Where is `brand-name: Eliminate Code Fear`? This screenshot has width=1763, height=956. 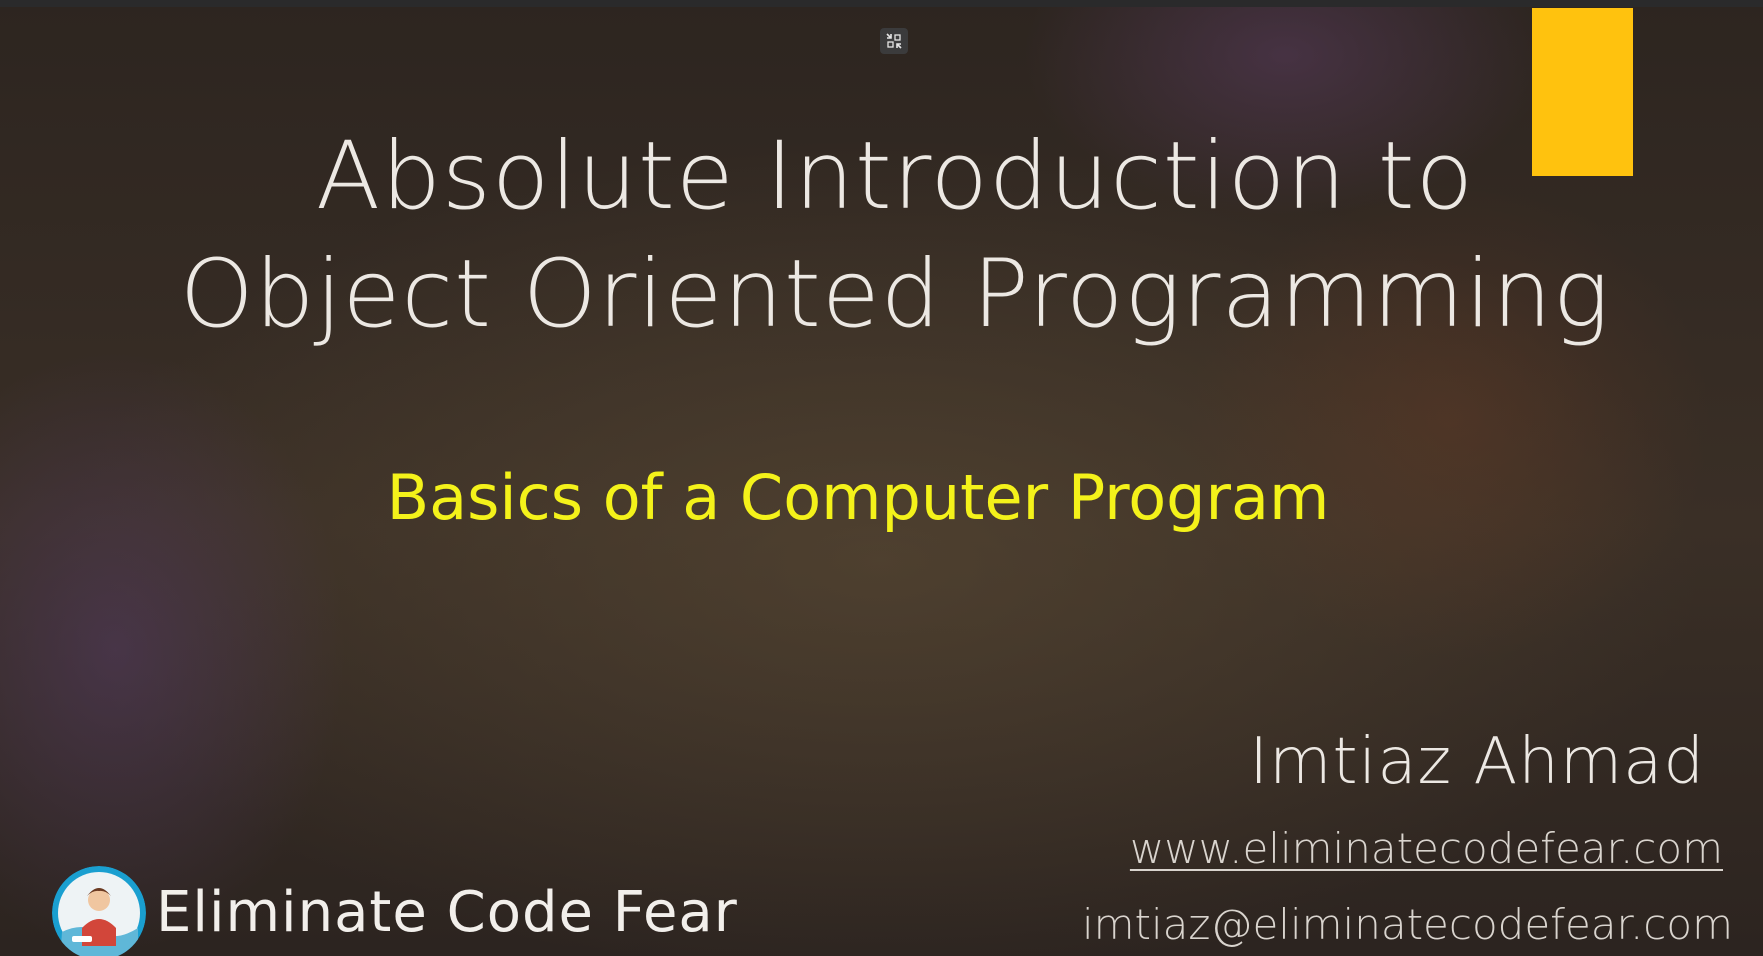 brand-name: Eliminate Code Fear is located at coordinates (447, 912).